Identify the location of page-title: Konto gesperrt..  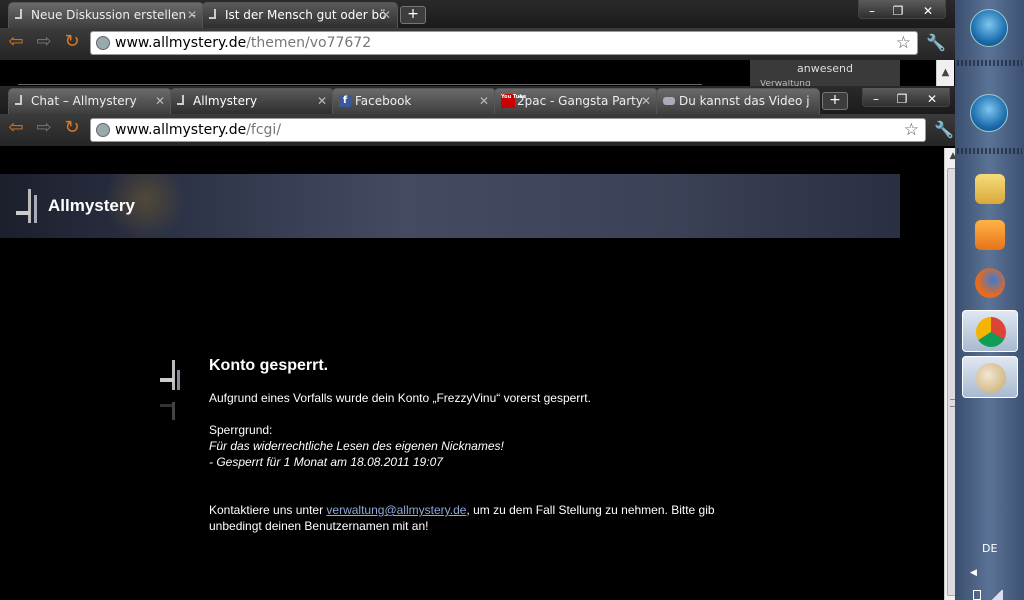
(269, 365).